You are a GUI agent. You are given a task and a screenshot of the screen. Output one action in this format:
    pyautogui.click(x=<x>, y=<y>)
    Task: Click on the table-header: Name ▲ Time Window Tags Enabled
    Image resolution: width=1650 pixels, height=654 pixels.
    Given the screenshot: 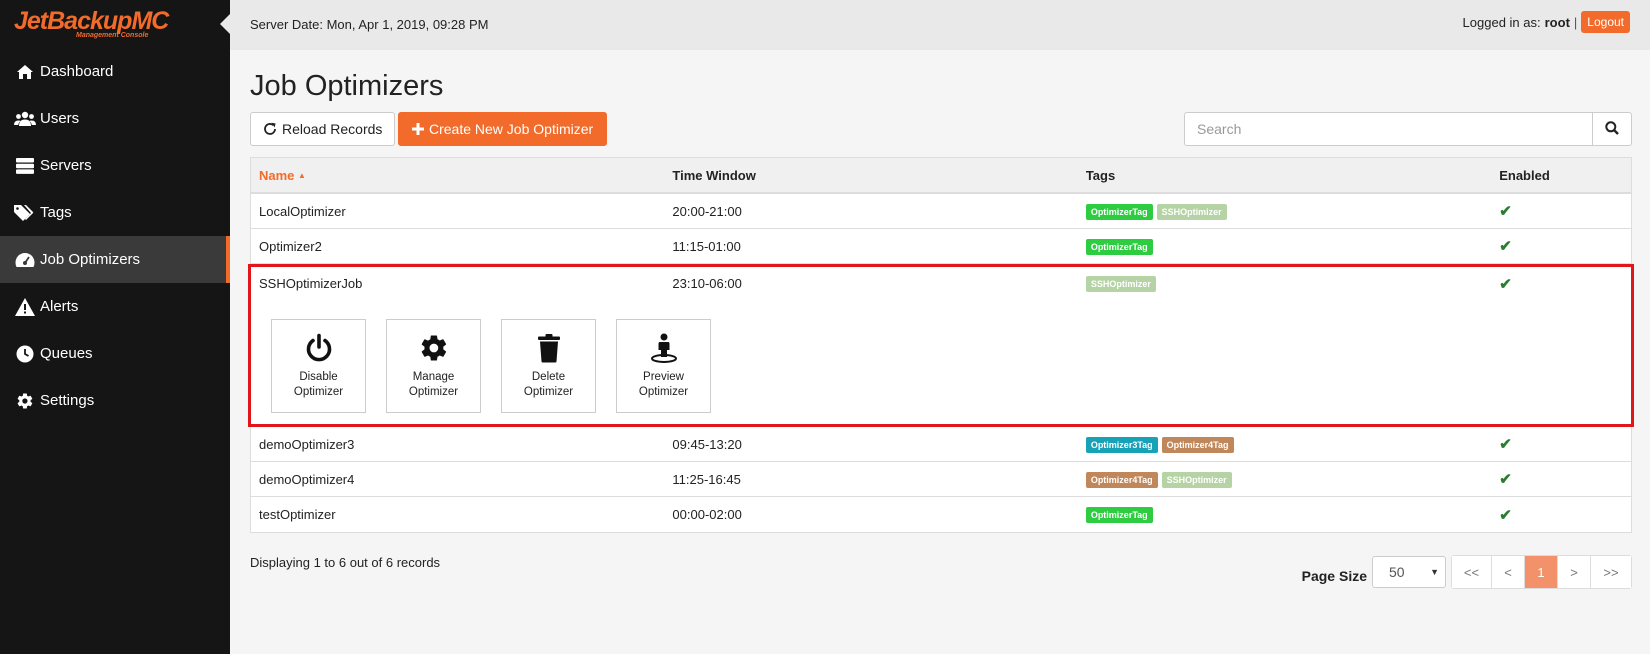 What is the action you would take?
    pyautogui.click(x=941, y=176)
    